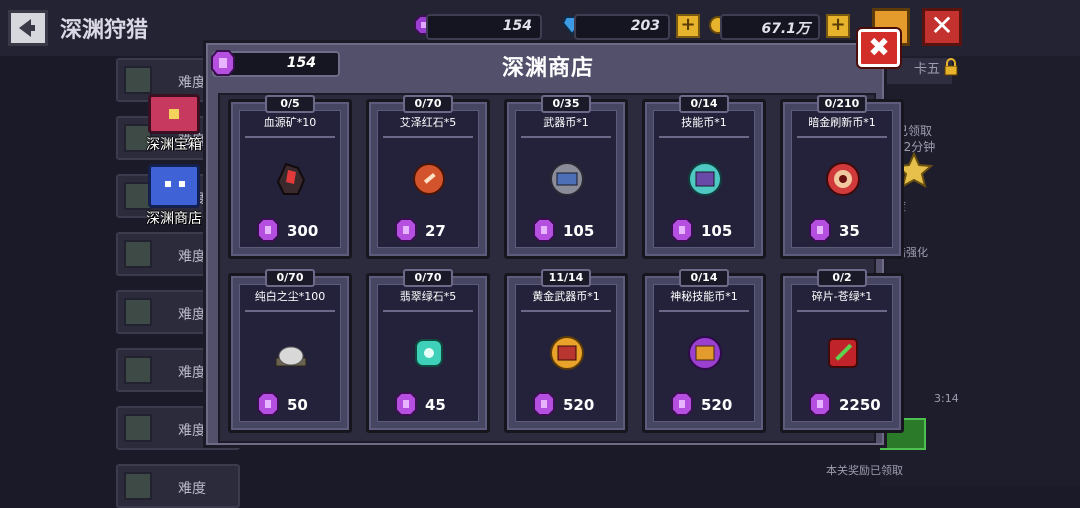 Image resolution: width=1080 pixels, height=508 pixels. Describe the element at coordinates (849, 231) in the screenshot. I see `item-price: 35` at that location.